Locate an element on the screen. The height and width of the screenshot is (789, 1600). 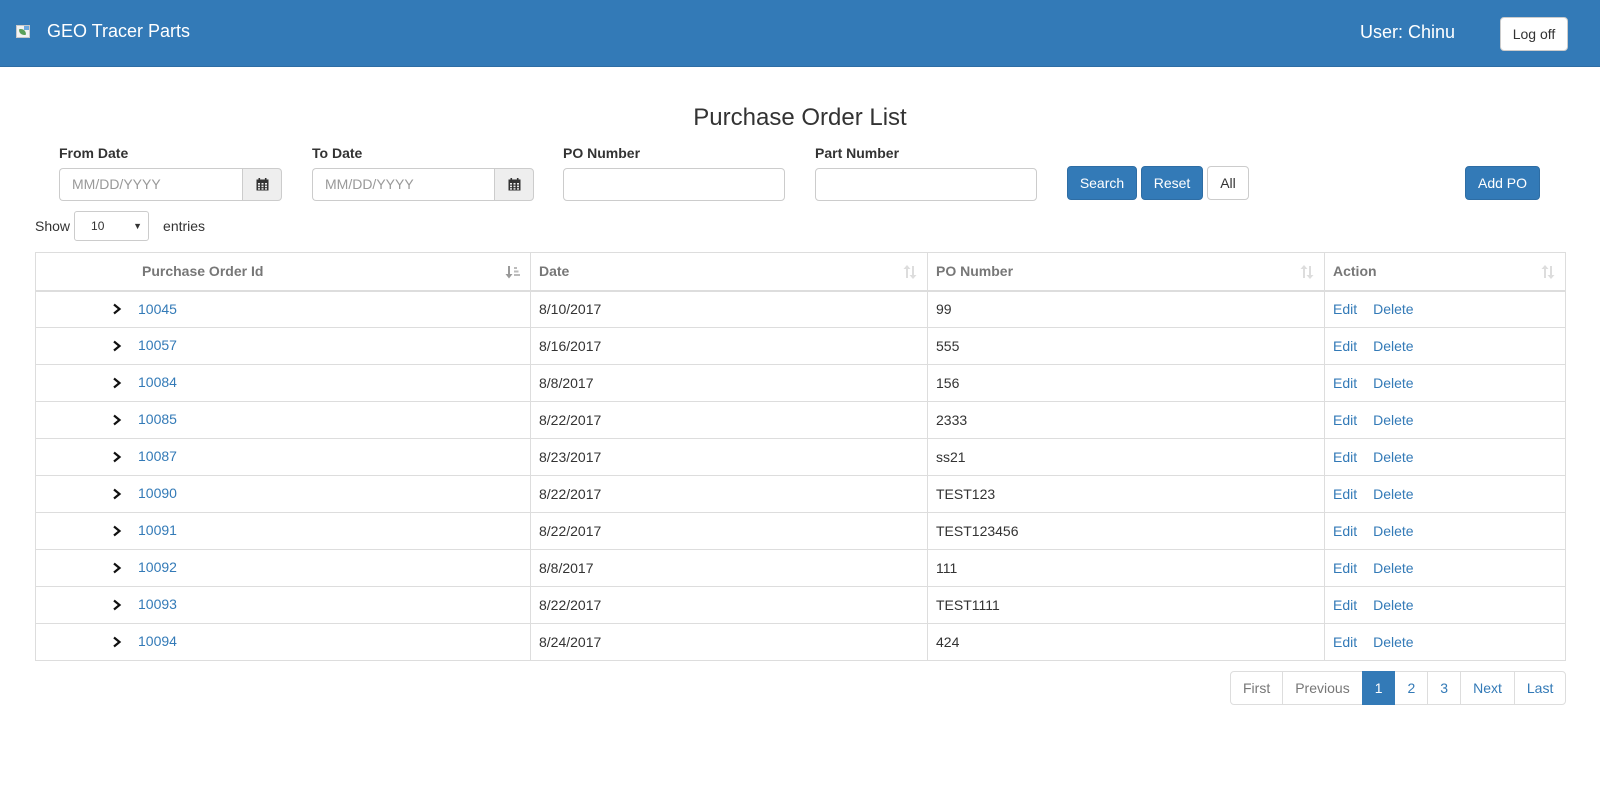
purchase-order-id-link: 10087 is located at coordinates (157, 456).